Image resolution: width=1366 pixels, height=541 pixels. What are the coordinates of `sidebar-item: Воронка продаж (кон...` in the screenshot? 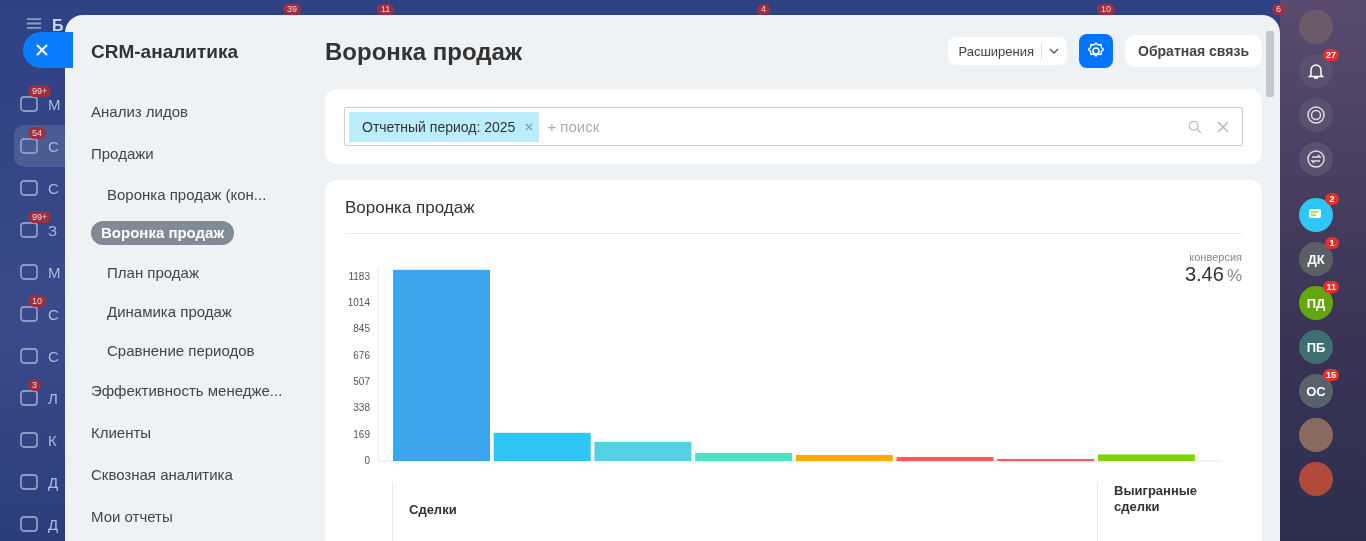 It's located at (179, 194).